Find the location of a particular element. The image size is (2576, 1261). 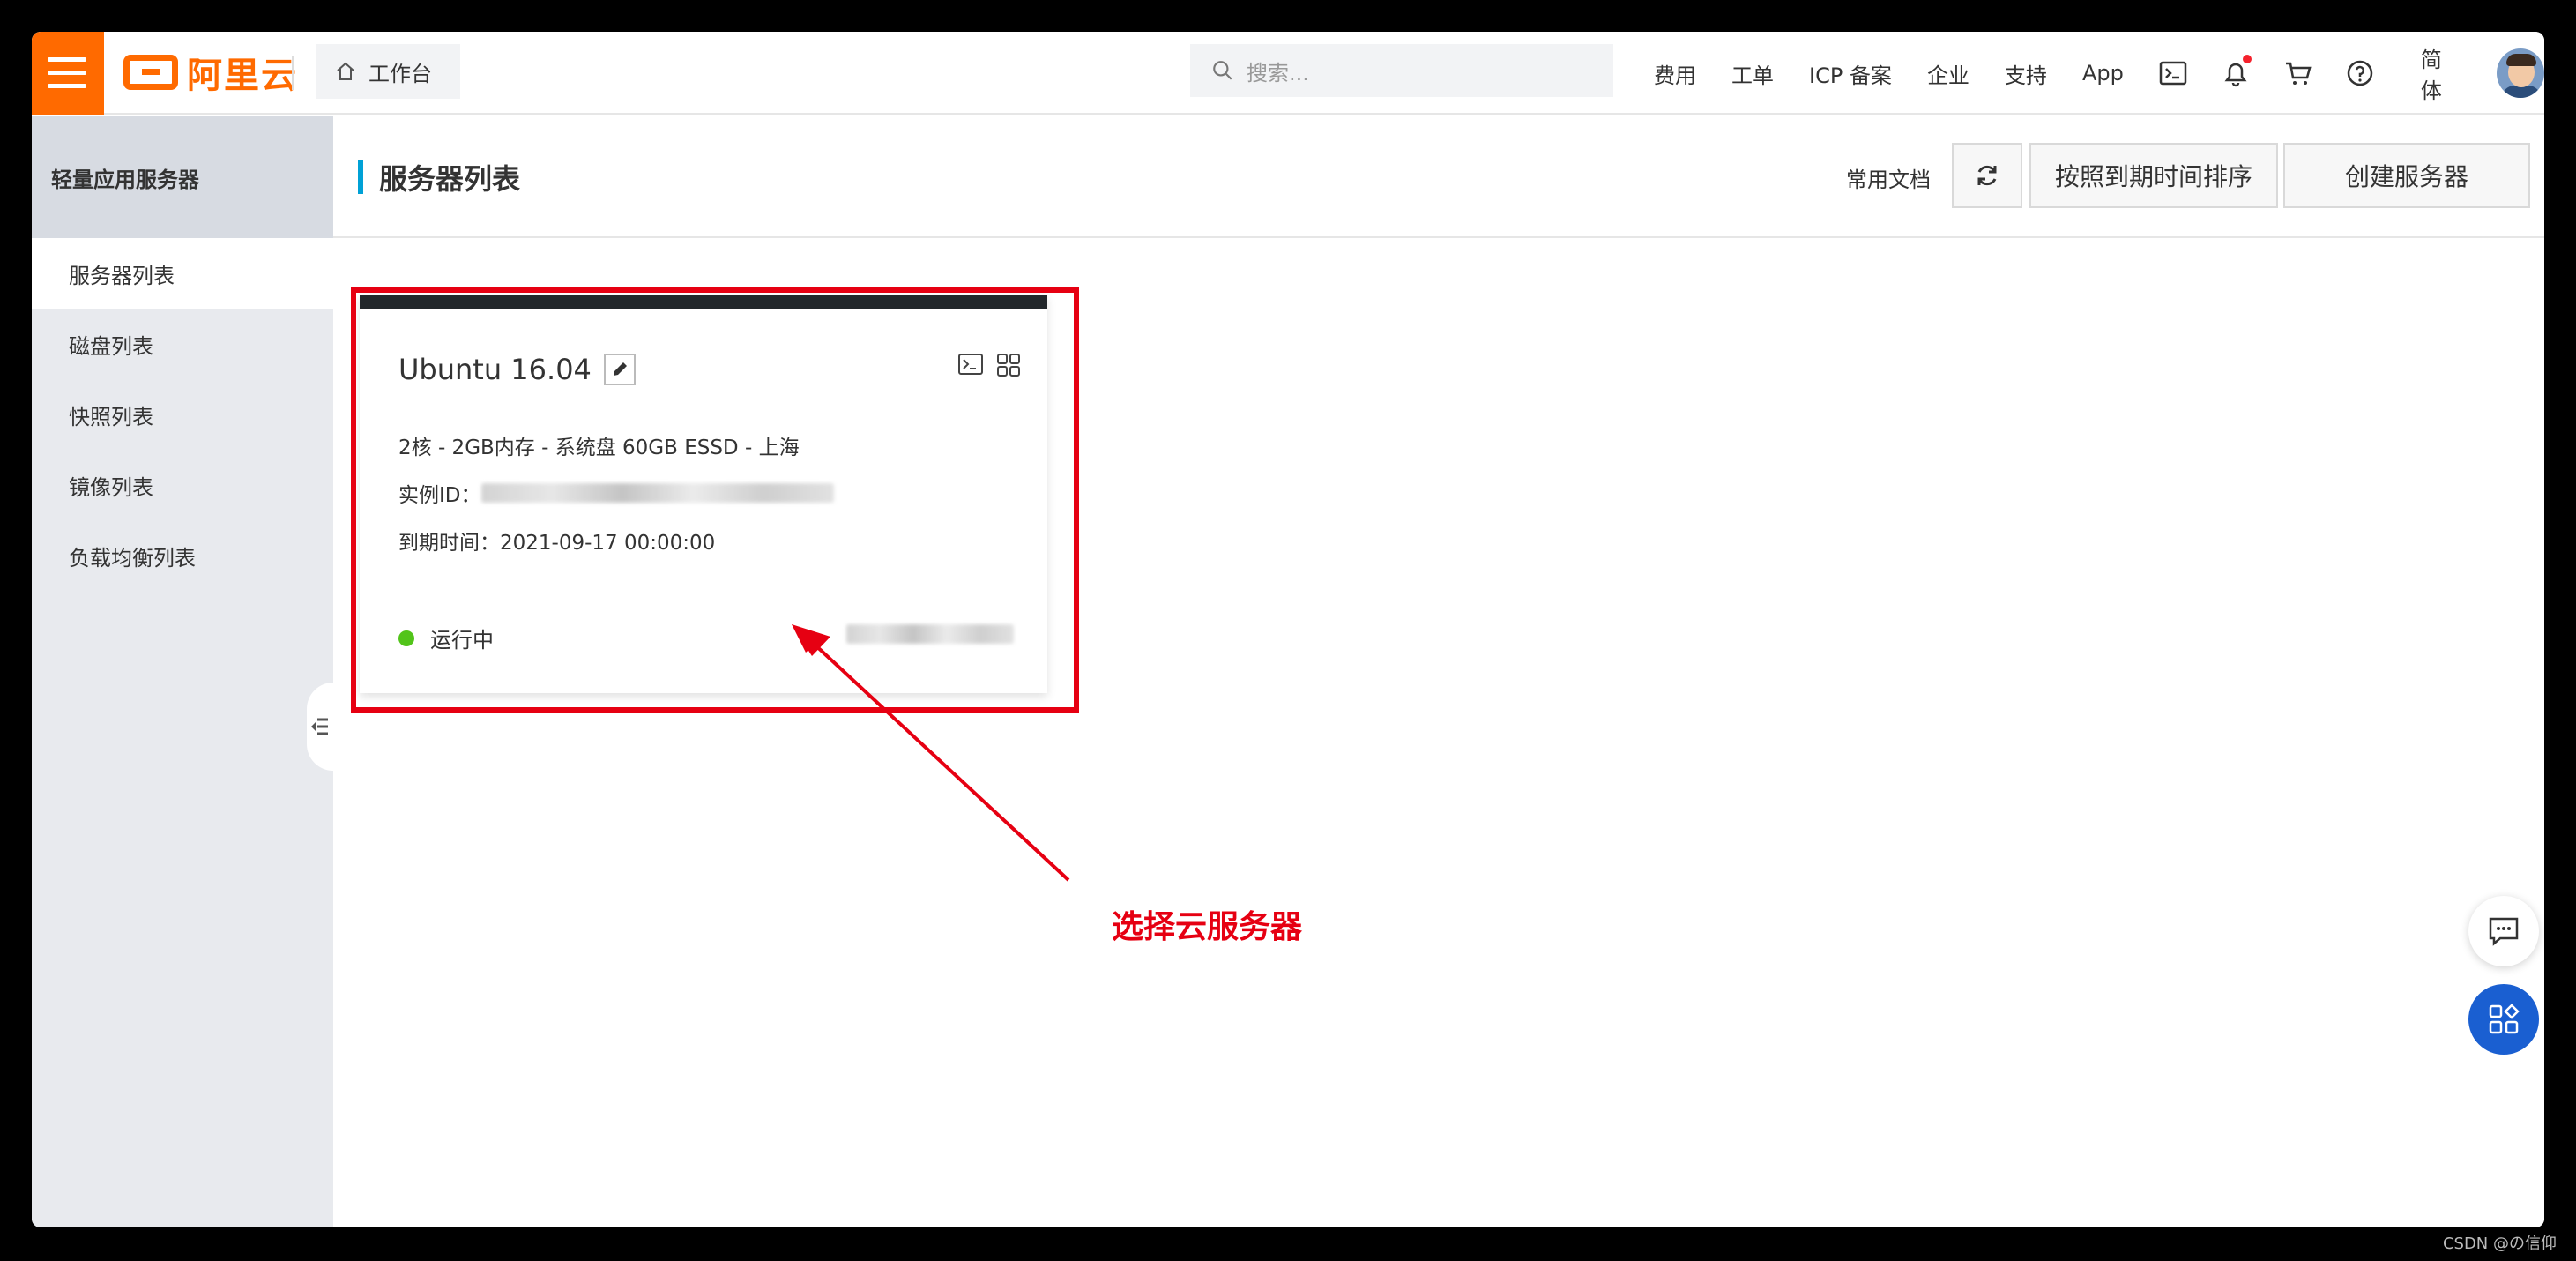

chat-button is located at coordinates (2503, 931).